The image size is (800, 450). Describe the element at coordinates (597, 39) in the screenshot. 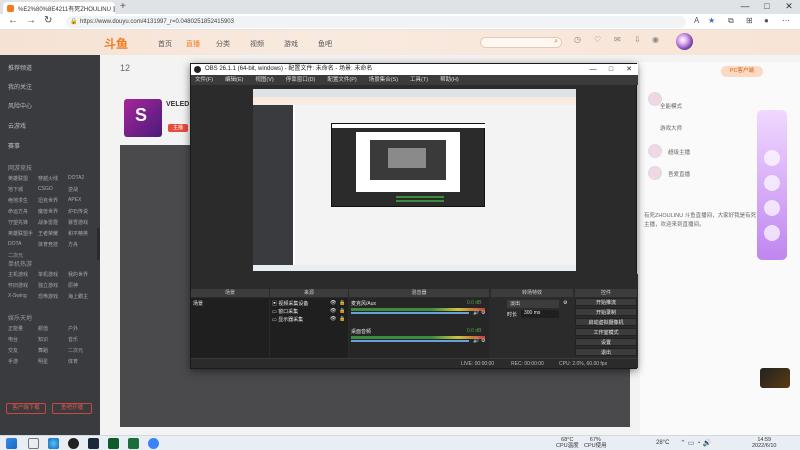

I see `follow-icon: ♡` at that location.